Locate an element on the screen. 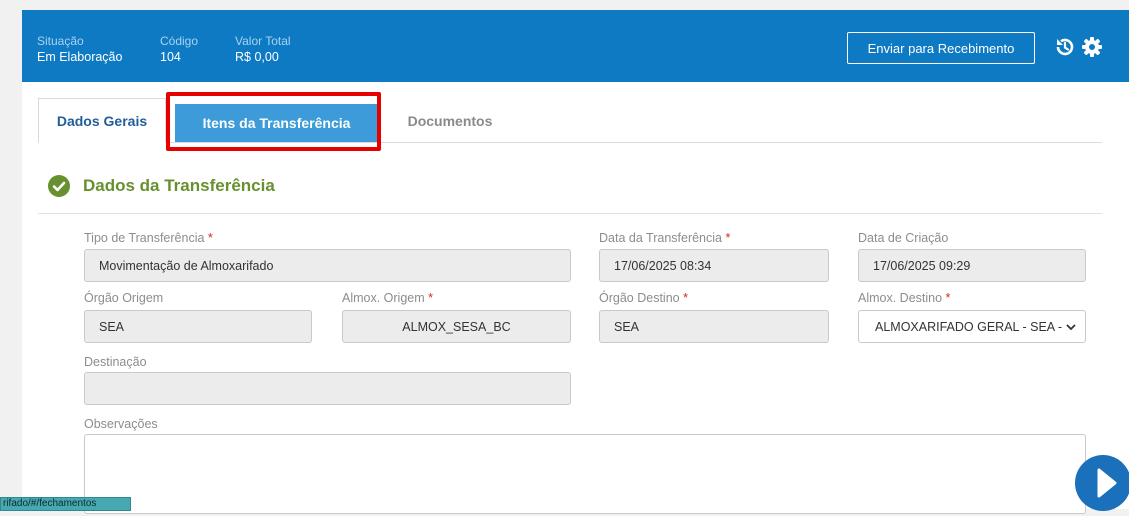 The width and height of the screenshot is (1129, 516). tipo-label: Tipo de Transferência * is located at coordinates (148, 238).